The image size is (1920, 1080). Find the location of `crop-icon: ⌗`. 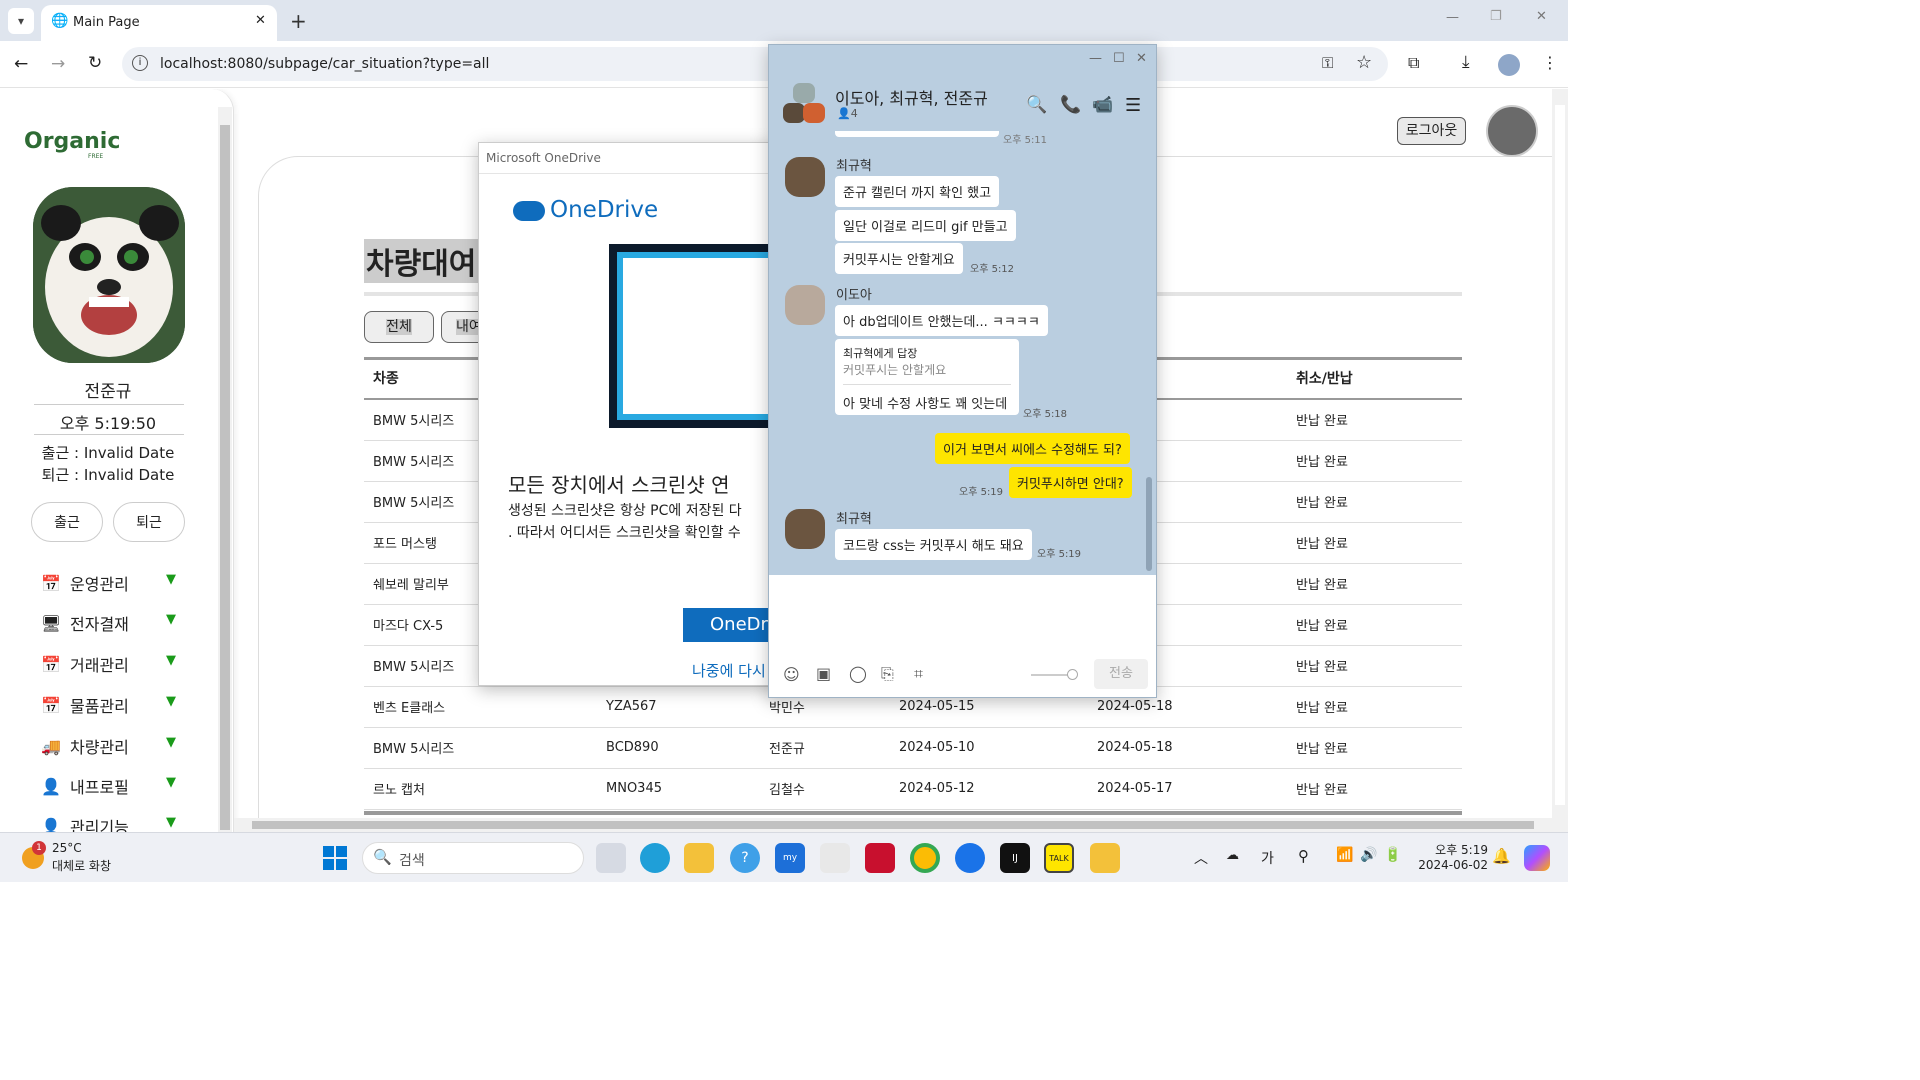

crop-icon: ⌗ is located at coordinates (918, 674).